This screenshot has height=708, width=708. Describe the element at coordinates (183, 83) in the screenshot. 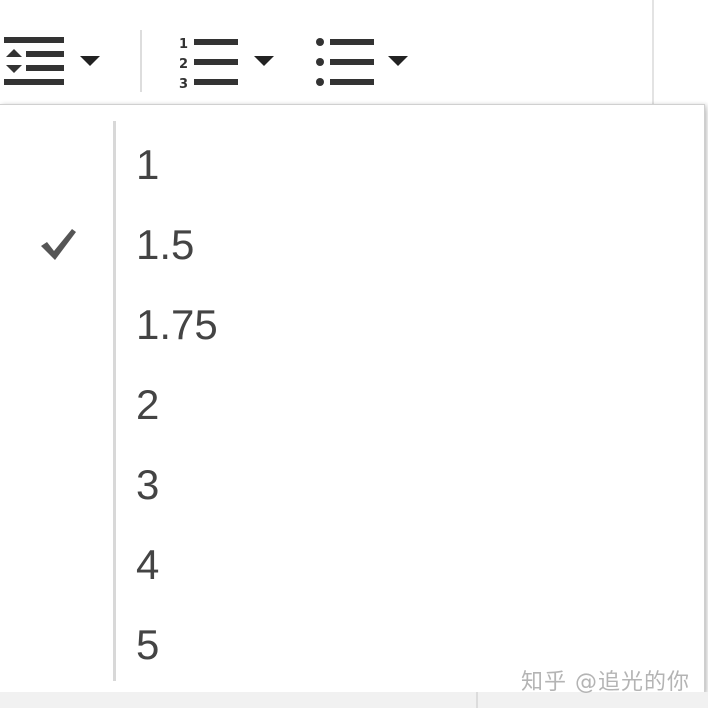

I see `list-number-3: 3` at that location.